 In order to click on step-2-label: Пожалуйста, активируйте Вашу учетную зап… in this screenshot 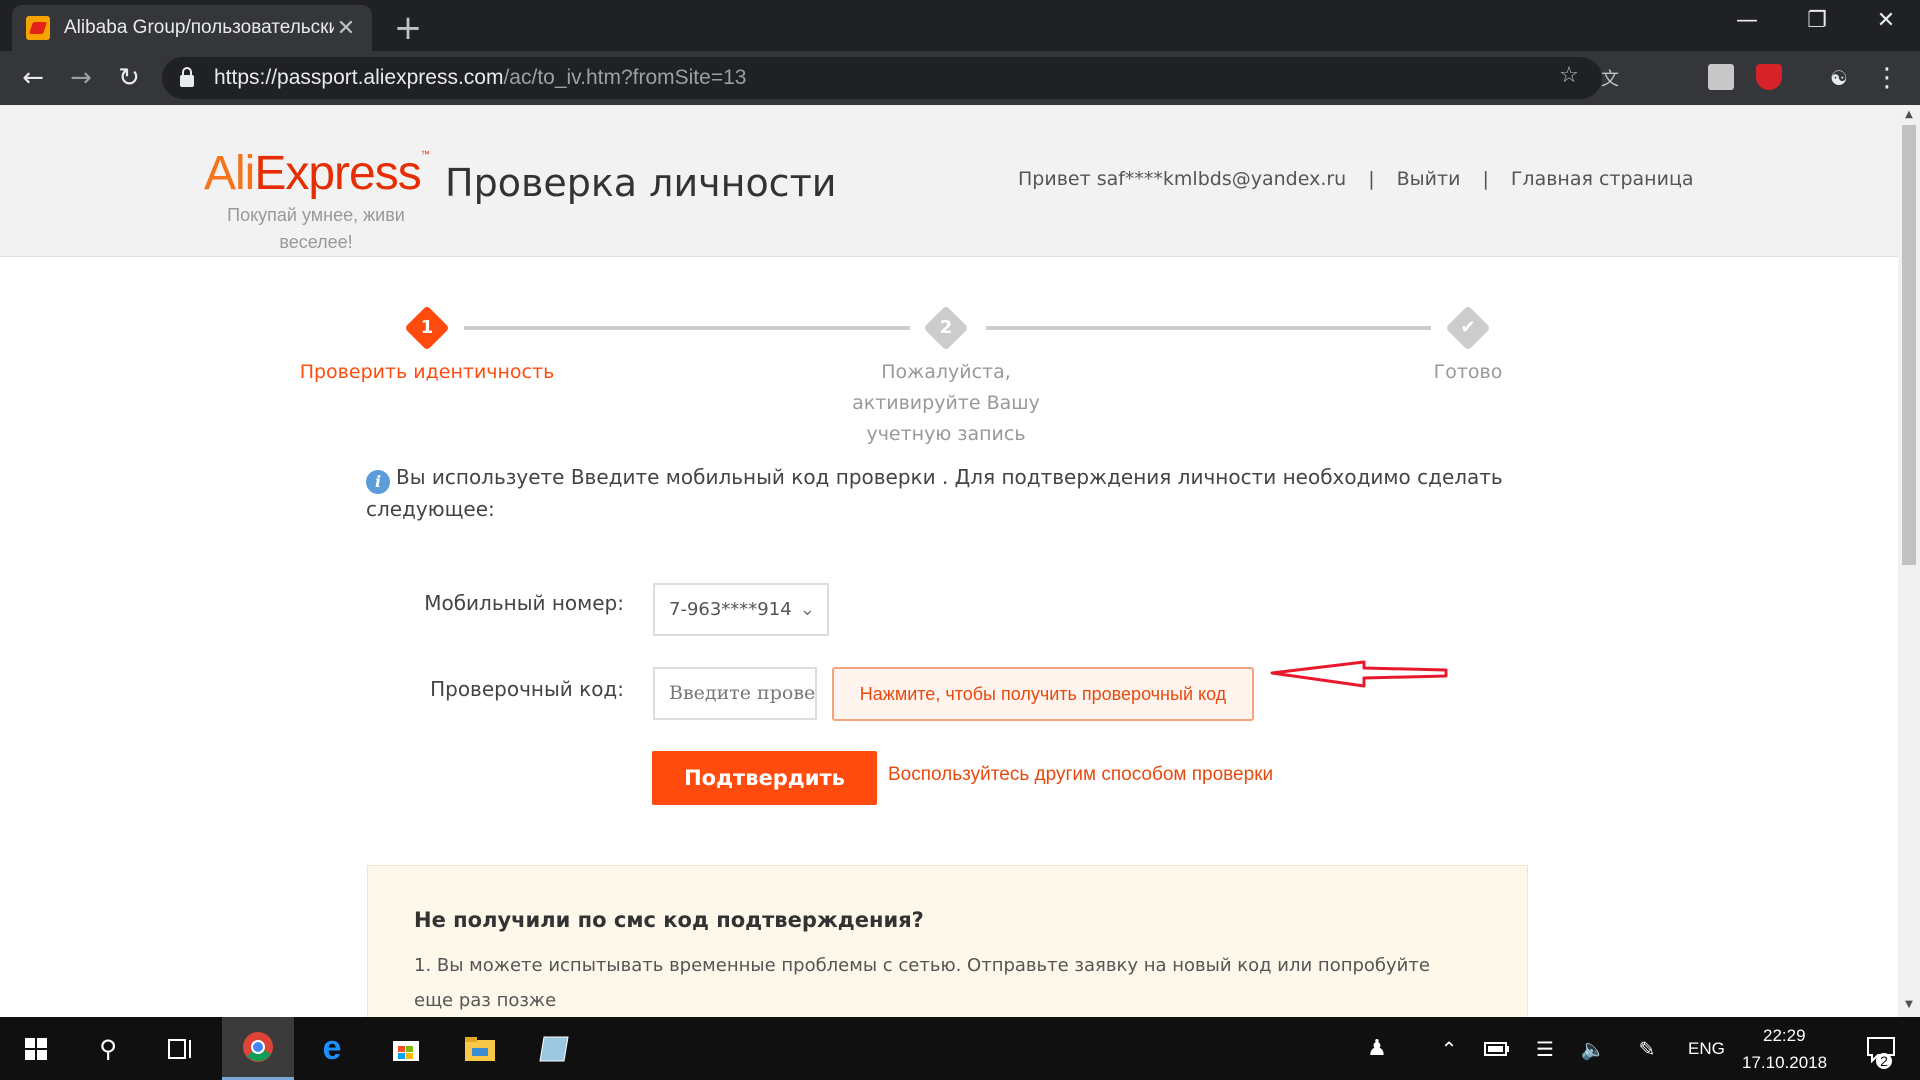, I will do `click(946, 403)`.